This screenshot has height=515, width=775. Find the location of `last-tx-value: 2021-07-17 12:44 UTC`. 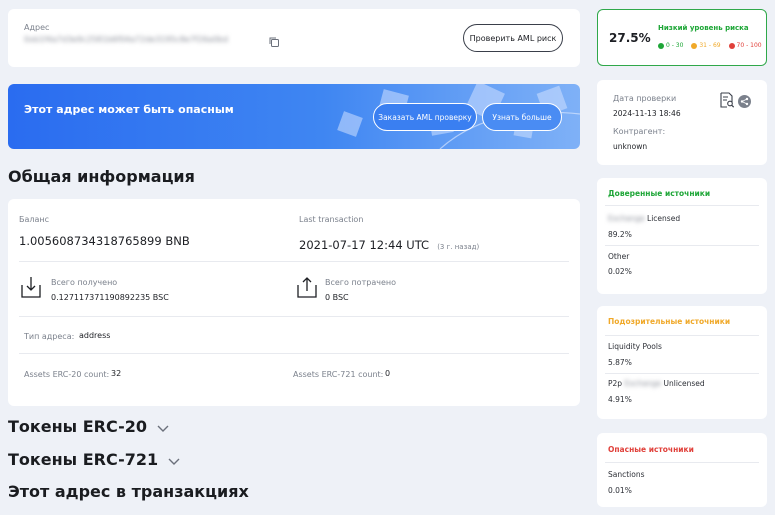

last-tx-value: 2021-07-17 12:44 UTC is located at coordinates (364, 245).